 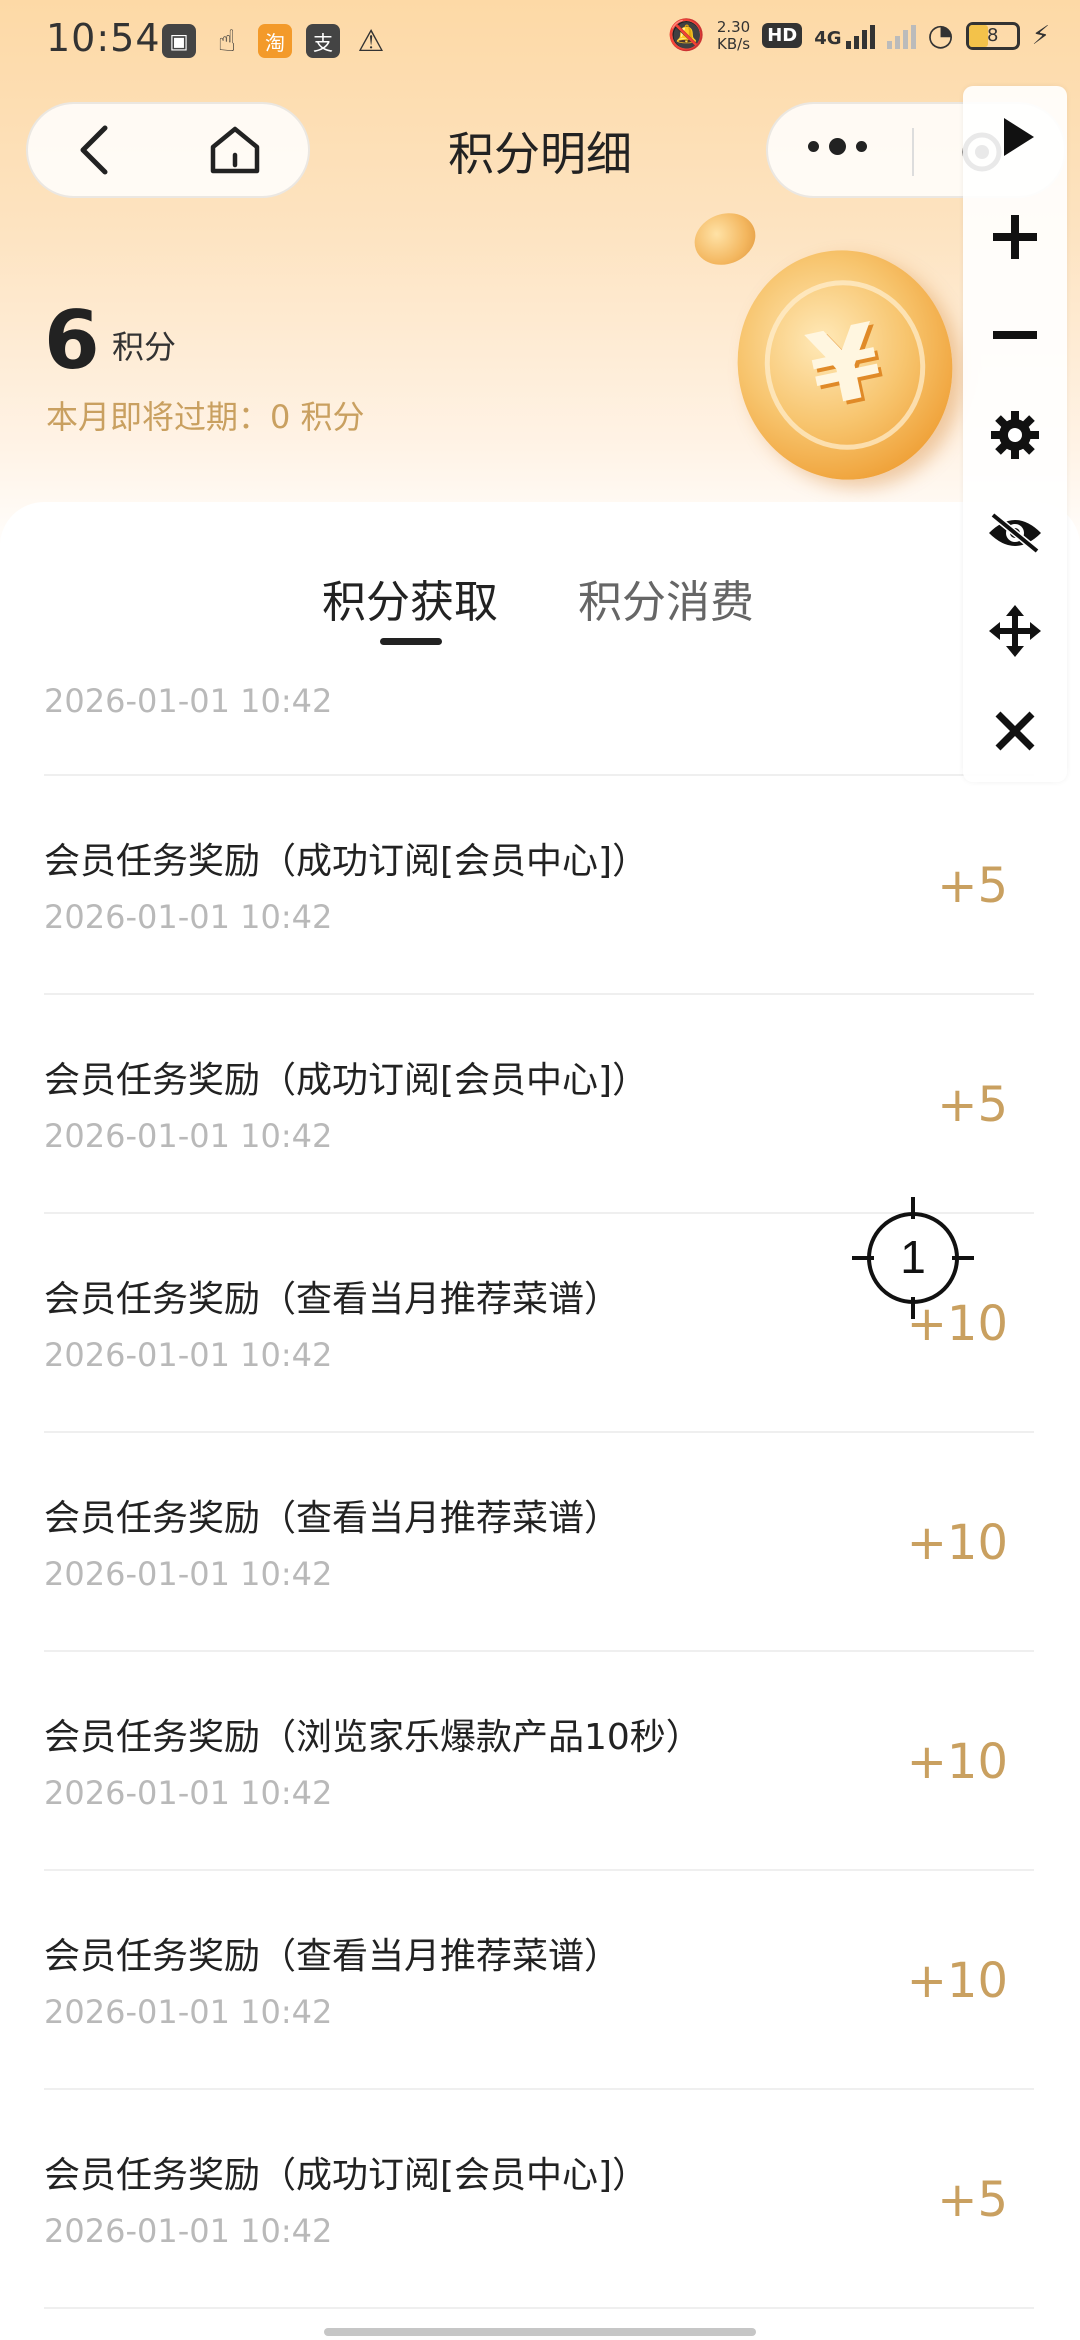 I want to click on hide-button, so click(x=1015, y=533).